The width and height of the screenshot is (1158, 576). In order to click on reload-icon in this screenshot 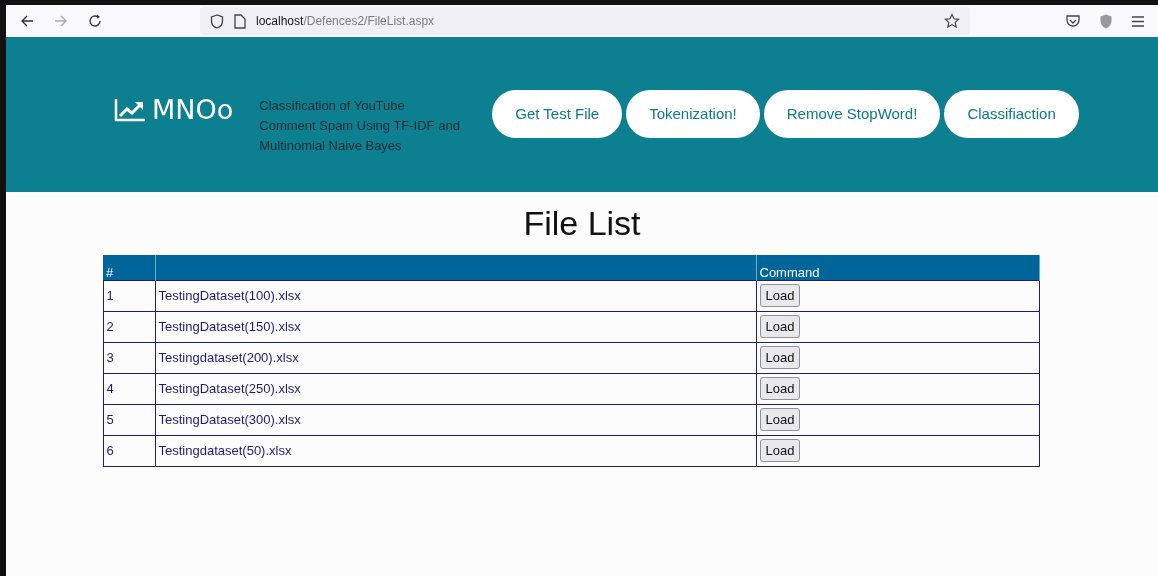, I will do `click(95, 21)`.